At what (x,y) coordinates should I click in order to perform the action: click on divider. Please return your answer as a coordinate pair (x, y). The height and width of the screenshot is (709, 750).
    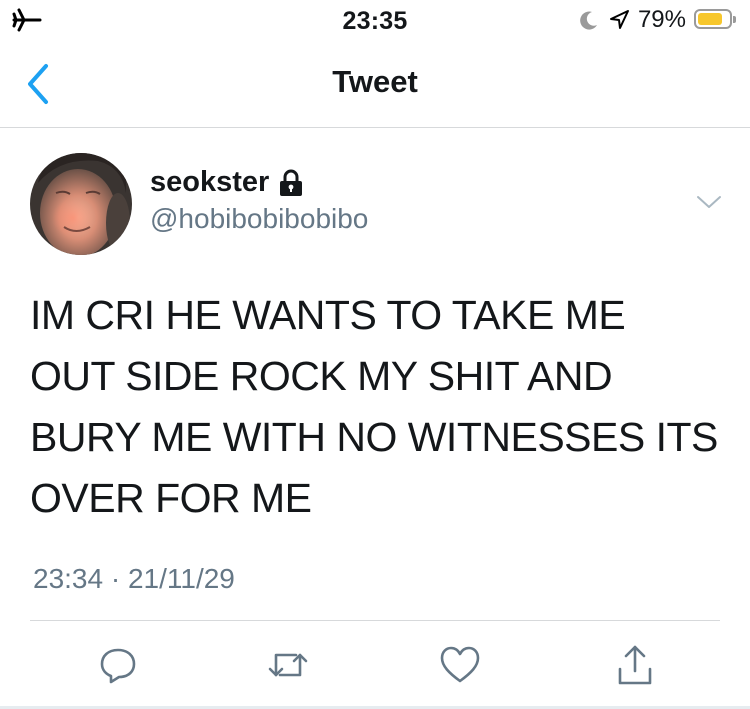
    Looking at the image, I should click on (375, 620).